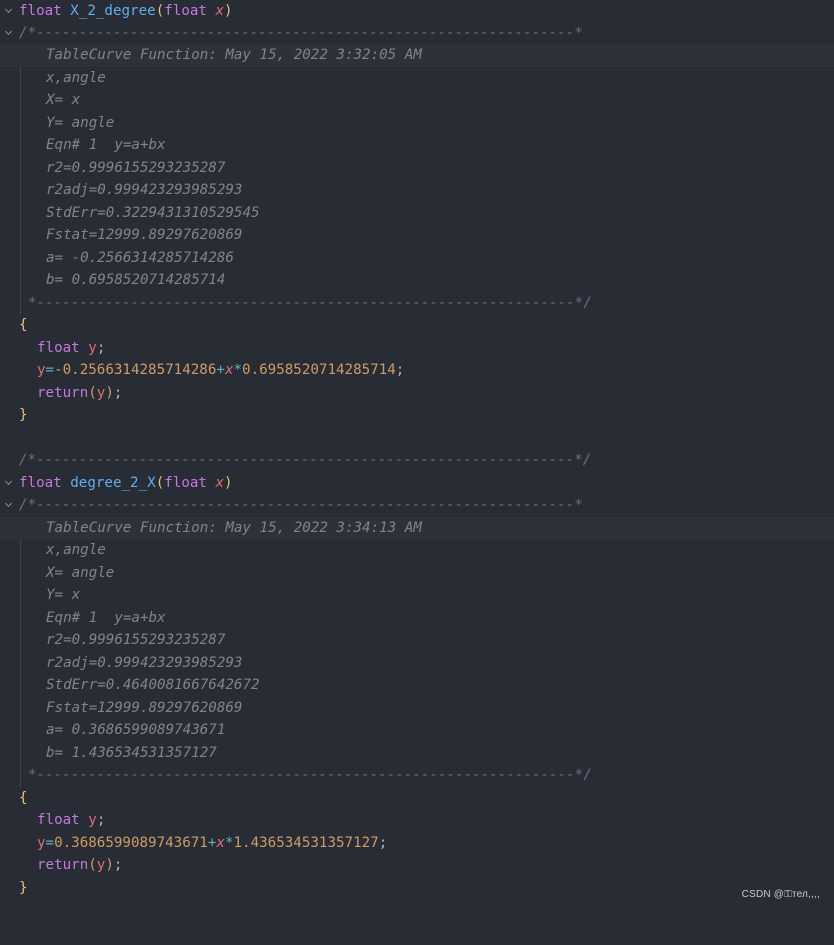 The width and height of the screenshot is (834, 945). I want to click on number: 0.3686599089743671, so click(131, 843).